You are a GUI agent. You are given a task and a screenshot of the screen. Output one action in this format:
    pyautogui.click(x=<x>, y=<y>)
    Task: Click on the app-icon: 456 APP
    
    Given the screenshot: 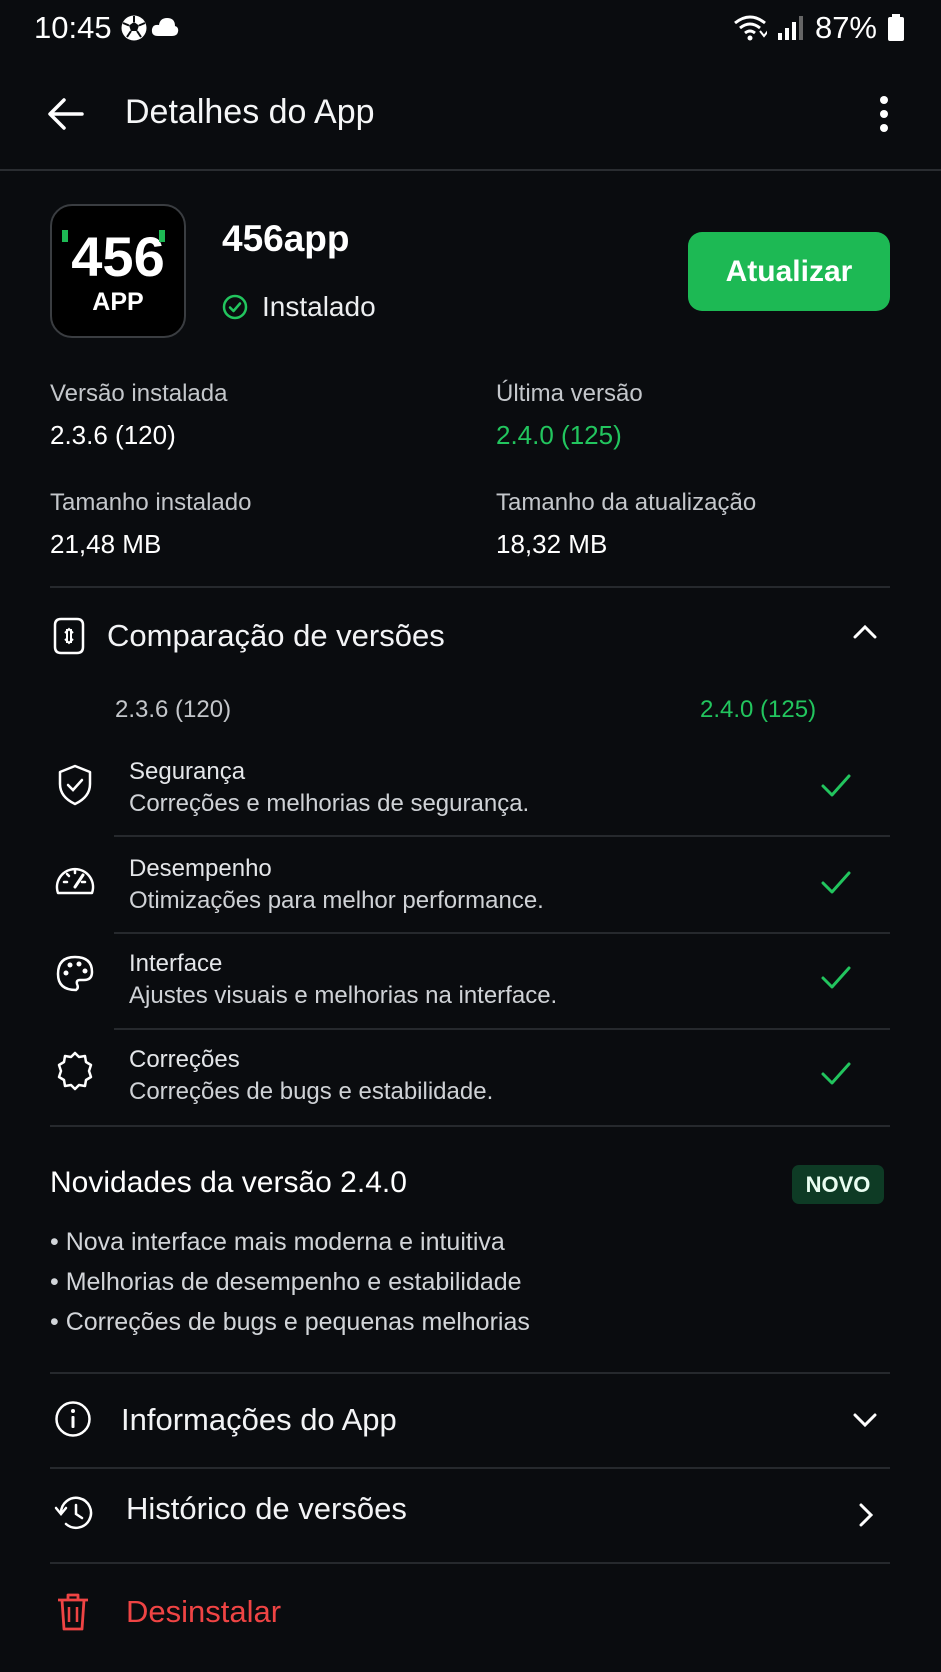 What is the action you would take?
    pyautogui.click(x=118, y=271)
    